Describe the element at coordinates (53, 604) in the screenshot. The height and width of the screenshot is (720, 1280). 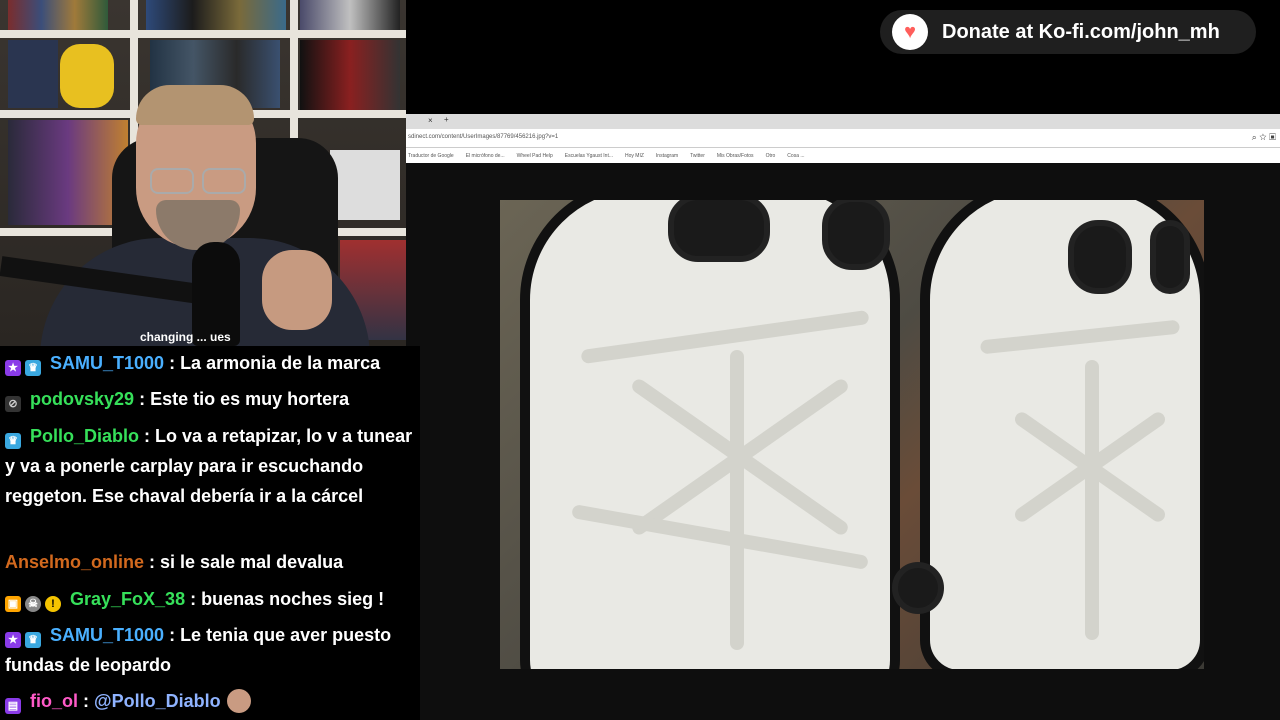
I see `exclamation-icon: !` at that location.